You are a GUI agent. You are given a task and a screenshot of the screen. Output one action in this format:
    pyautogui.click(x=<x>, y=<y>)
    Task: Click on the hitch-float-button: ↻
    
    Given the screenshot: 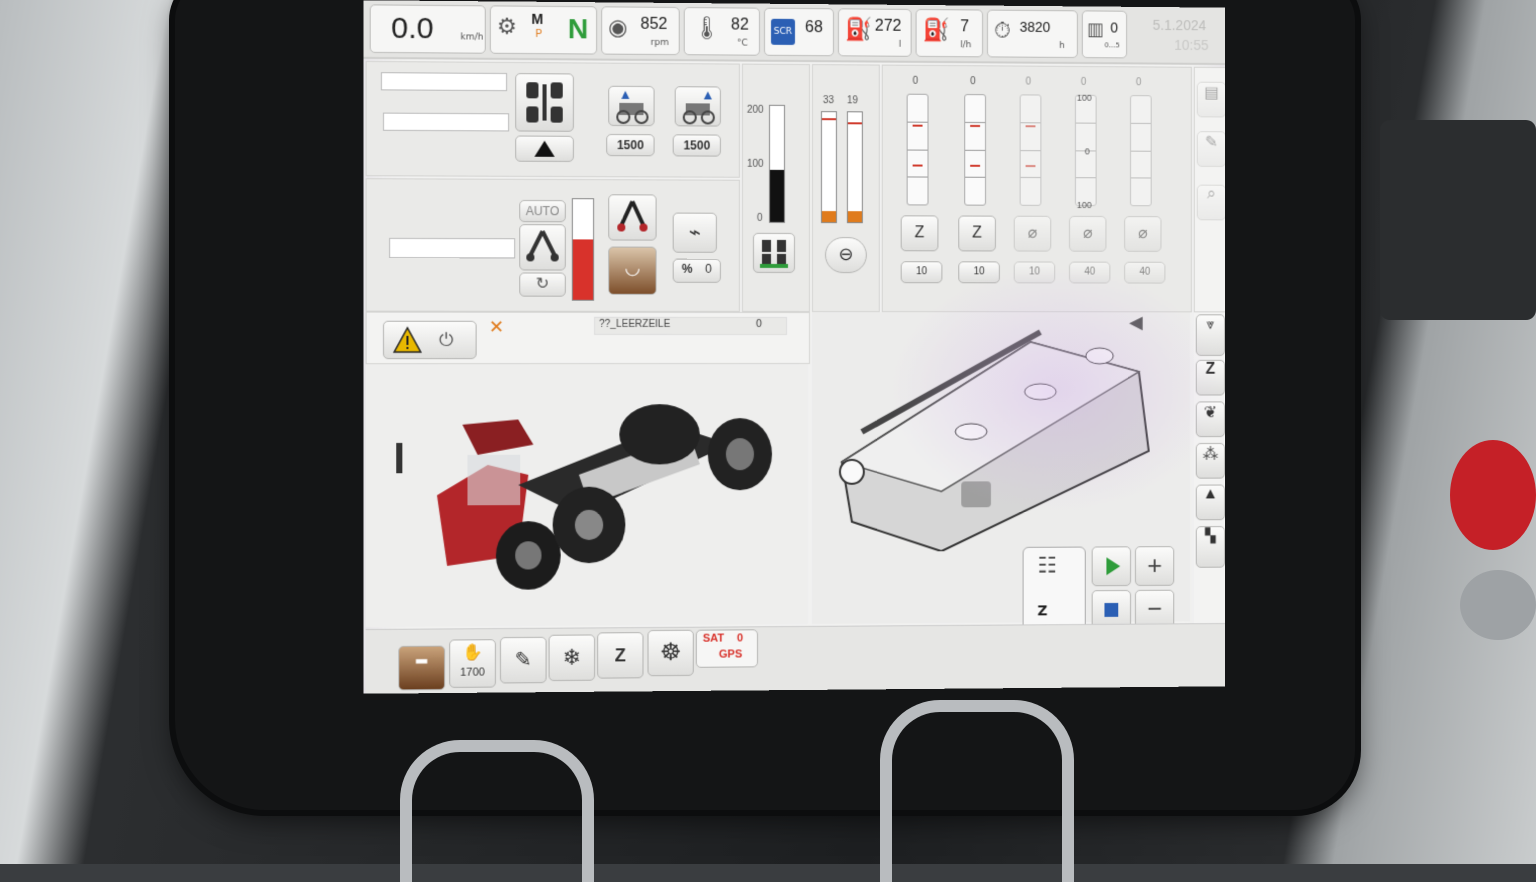 What is the action you would take?
    pyautogui.click(x=542, y=284)
    